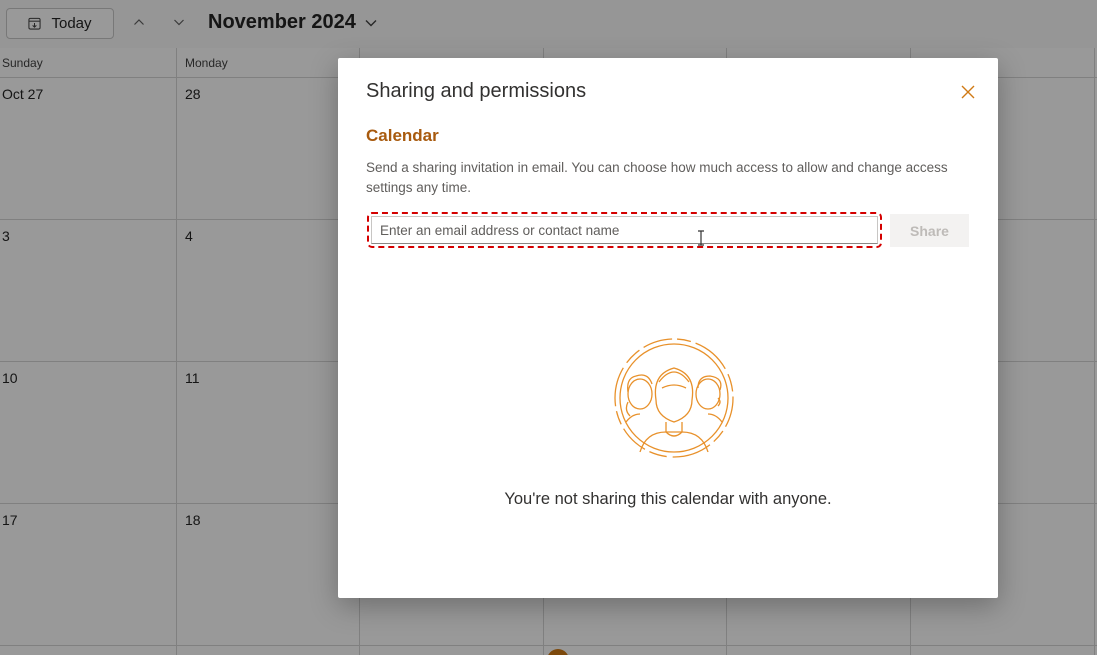 The image size is (1097, 655). Describe the element at coordinates (674, 398) in the screenshot. I see `people-sharing-illustration-icon` at that location.